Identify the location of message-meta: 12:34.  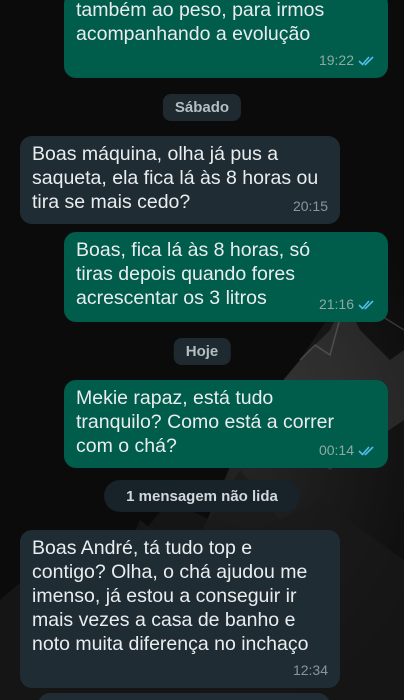
(310, 670).